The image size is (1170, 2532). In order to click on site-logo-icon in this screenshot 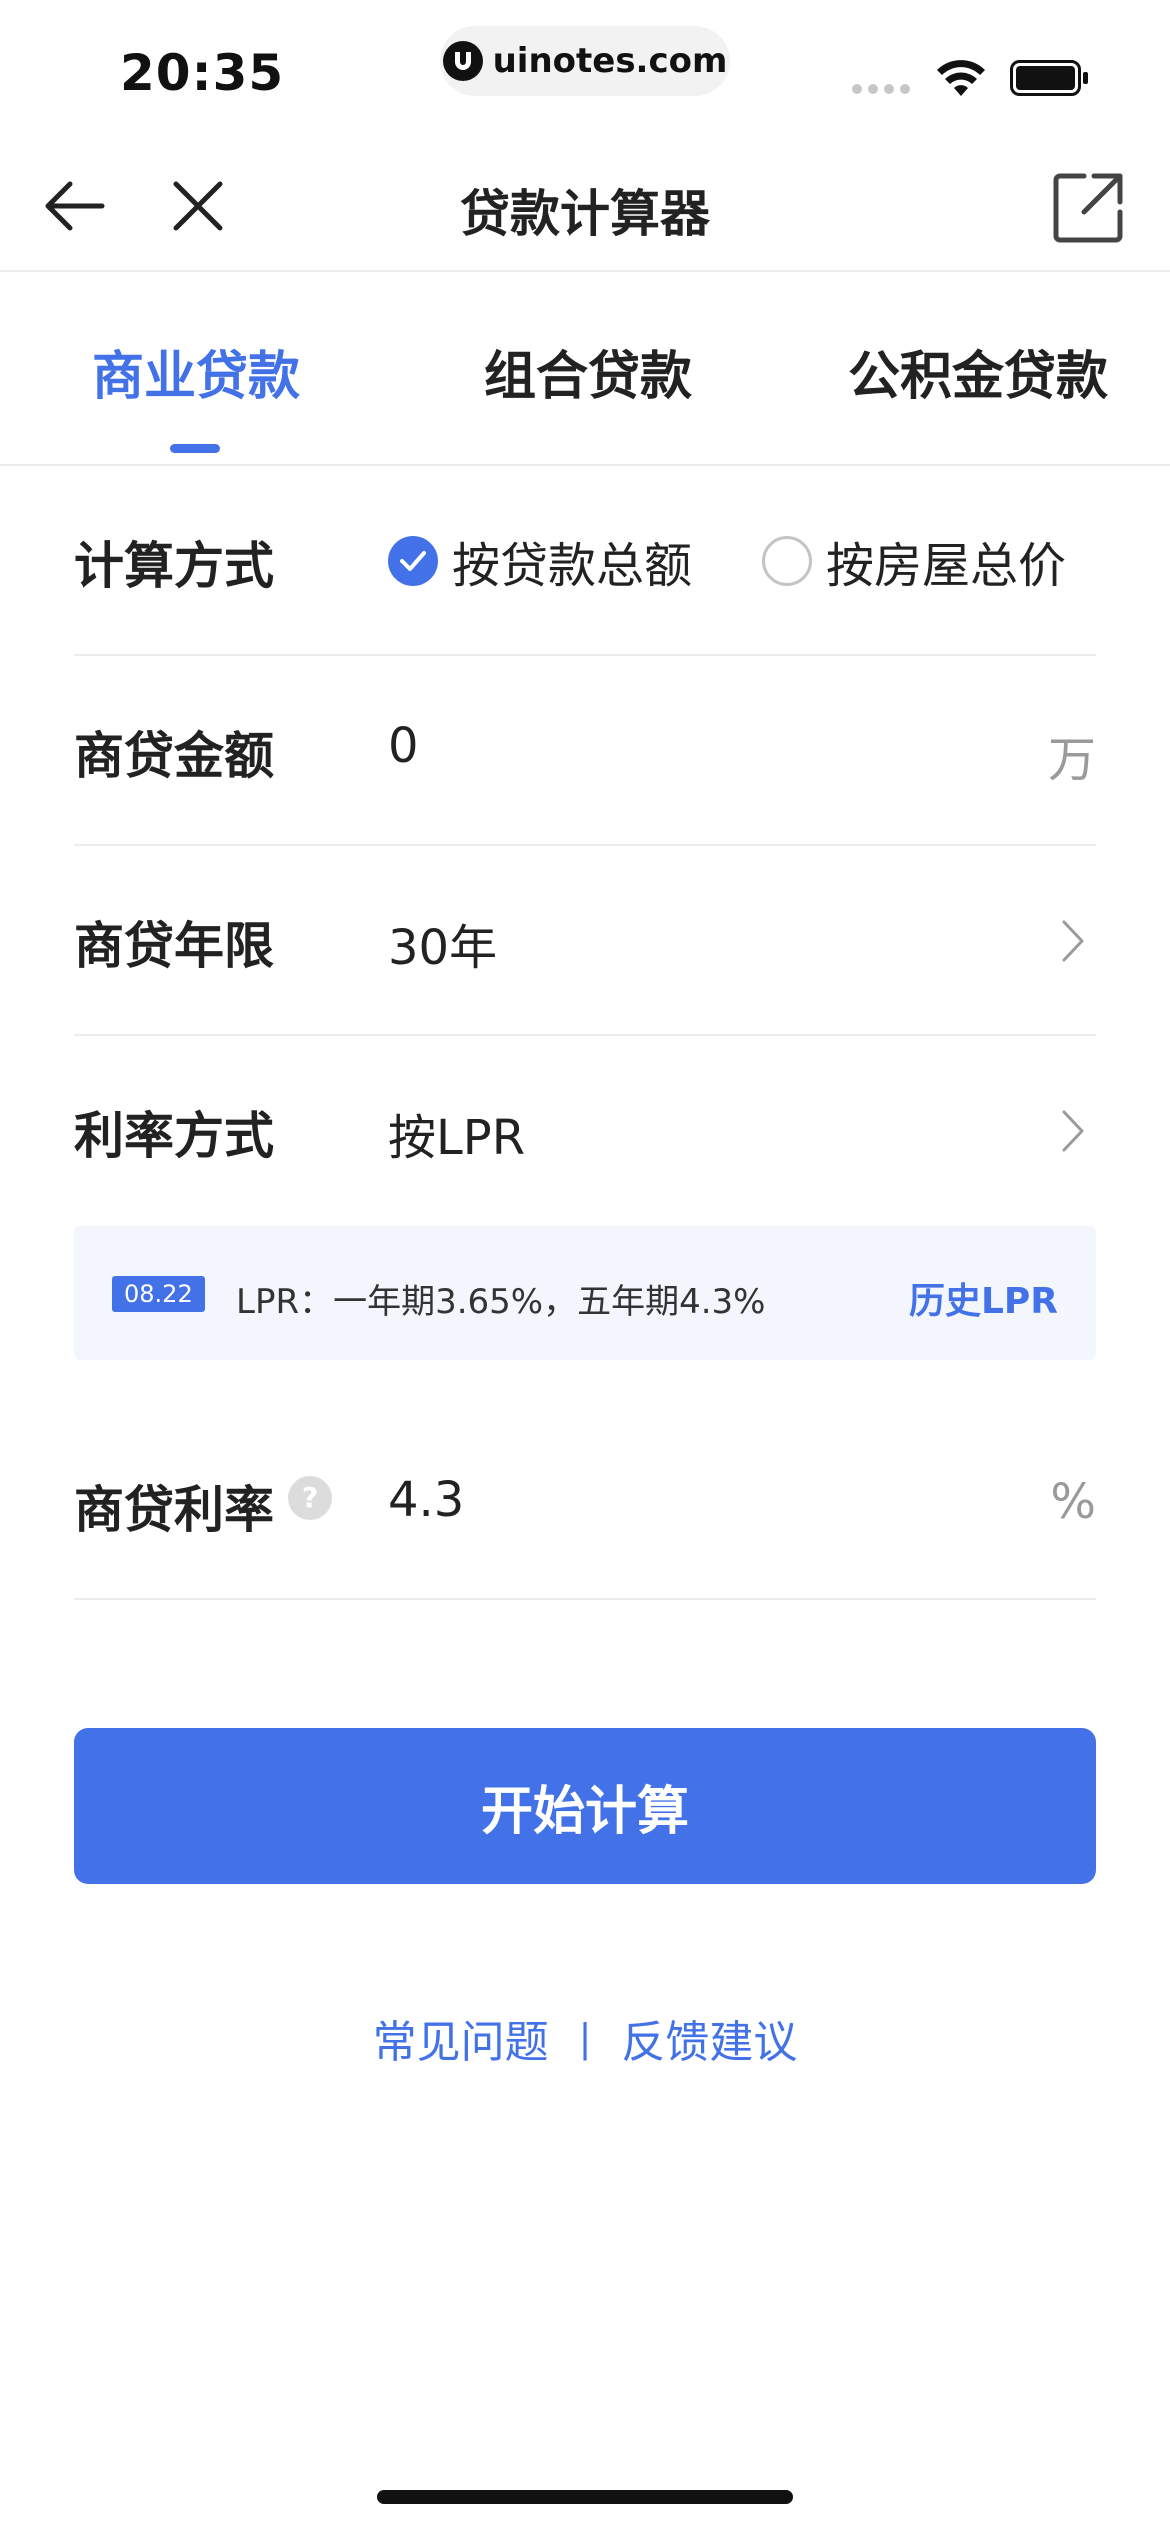, I will do `click(462, 61)`.